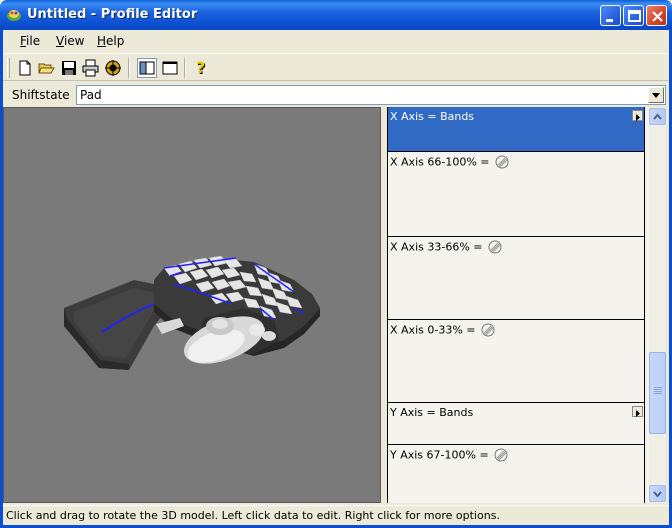  What do you see at coordinates (432, 412) in the screenshot?
I see `property-label: Y Axis = Bands` at bounding box center [432, 412].